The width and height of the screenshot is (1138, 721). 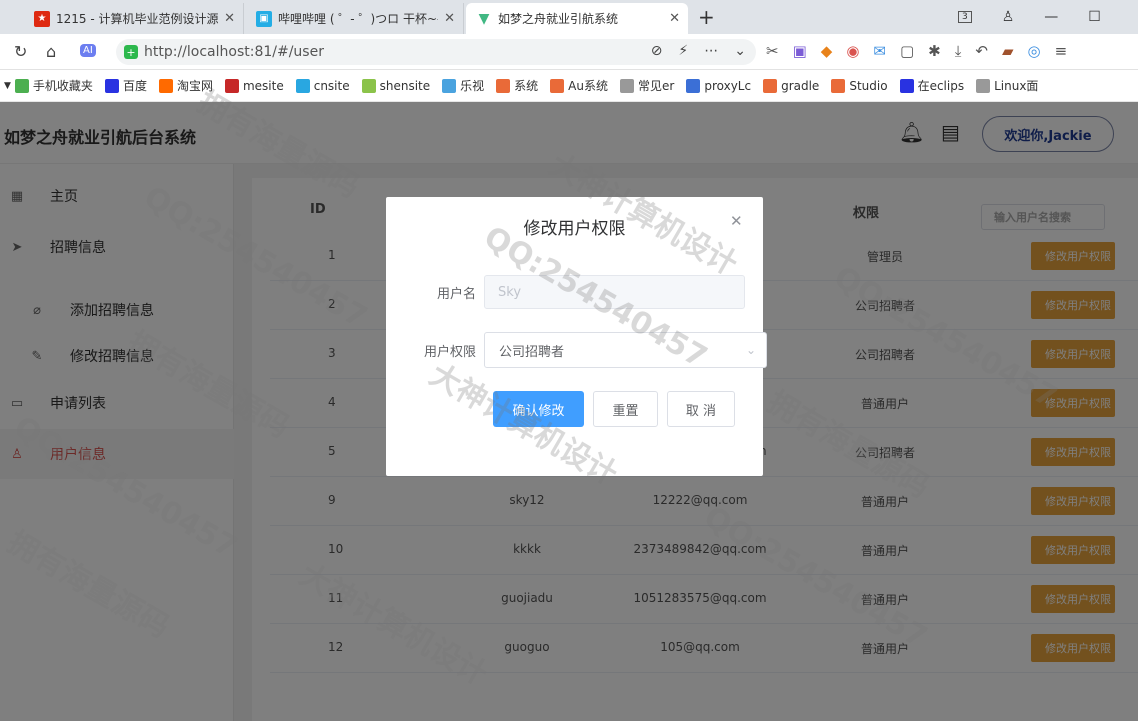 I want to click on bookmark-label: 在eclips, so click(x=941, y=86).